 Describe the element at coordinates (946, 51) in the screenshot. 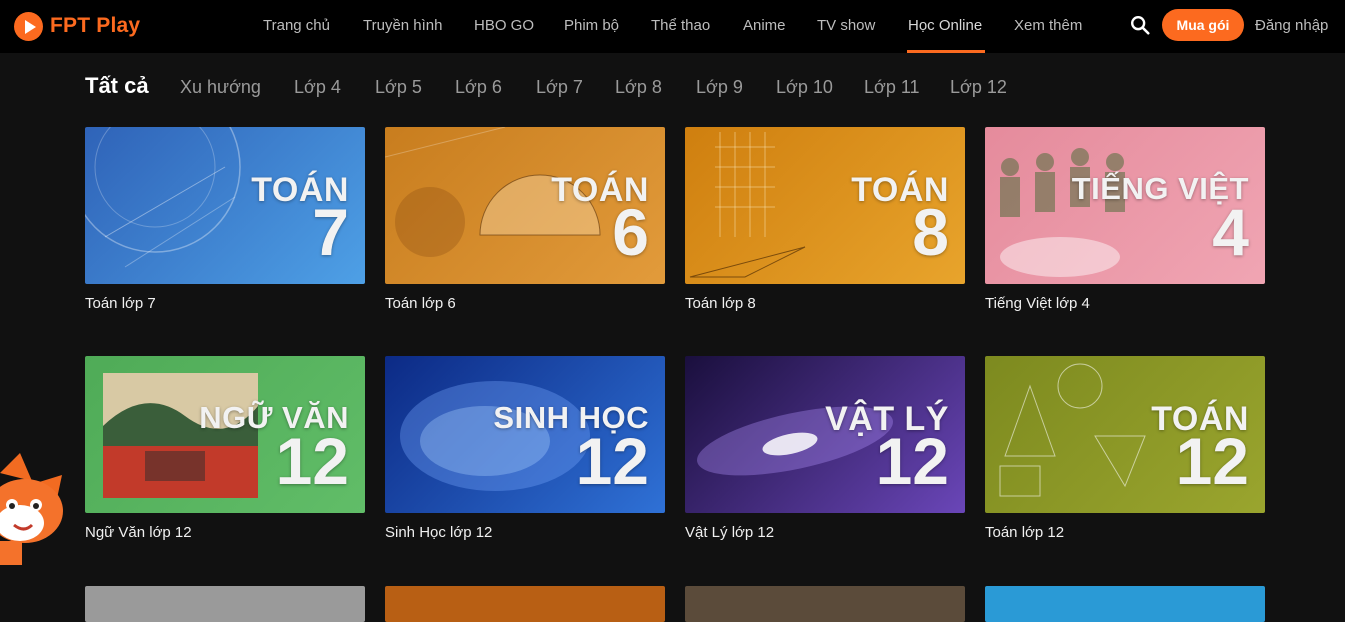

I see `active-nav-indicator` at that location.